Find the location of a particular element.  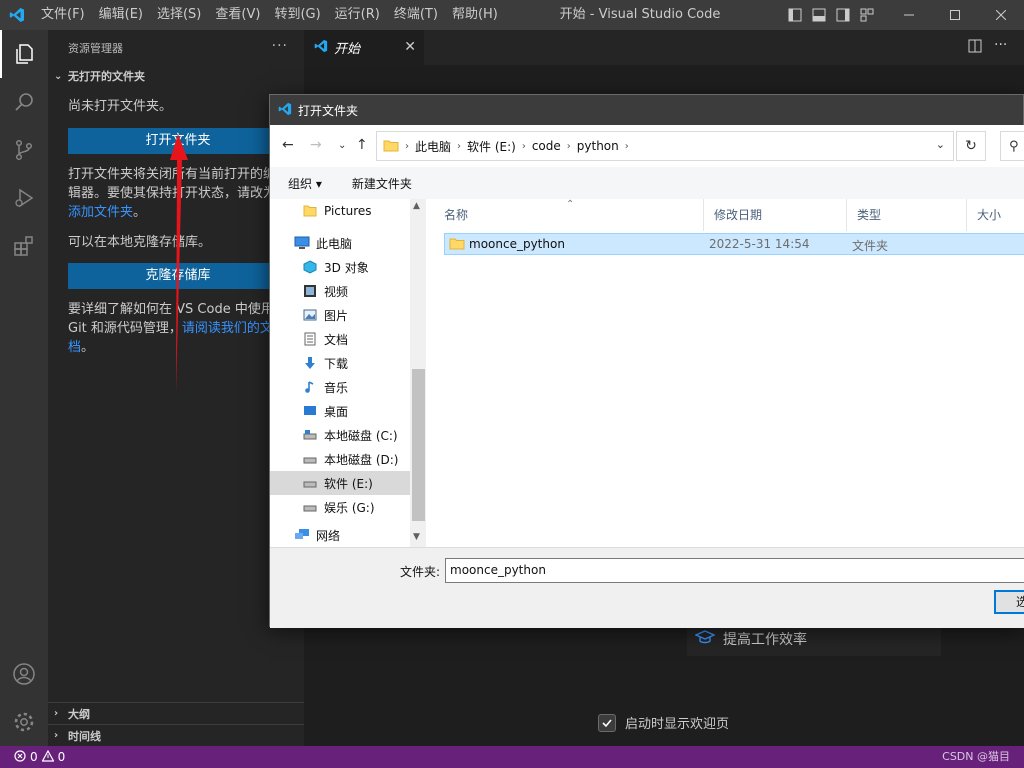

drive-icon is located at coordinates (310, 507).